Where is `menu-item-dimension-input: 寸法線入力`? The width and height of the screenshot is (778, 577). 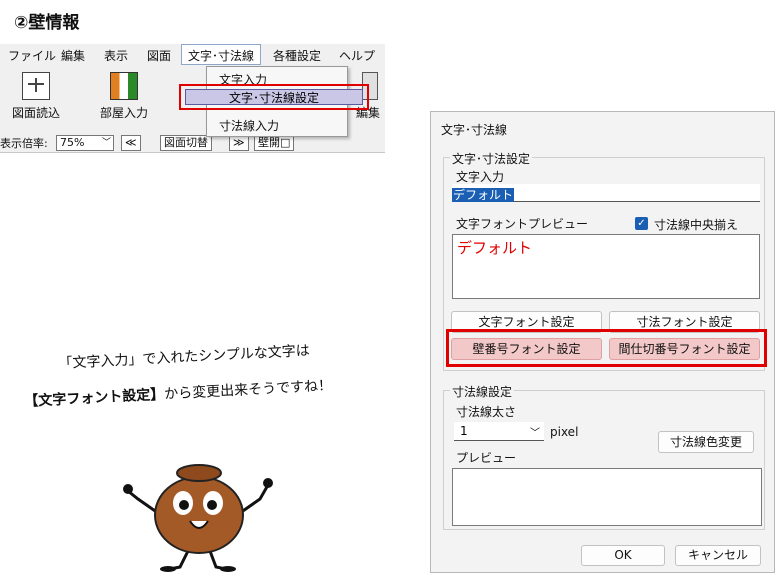 menu-item-dimension-input: 寸法線入力 is located at coordinates (283, 125).